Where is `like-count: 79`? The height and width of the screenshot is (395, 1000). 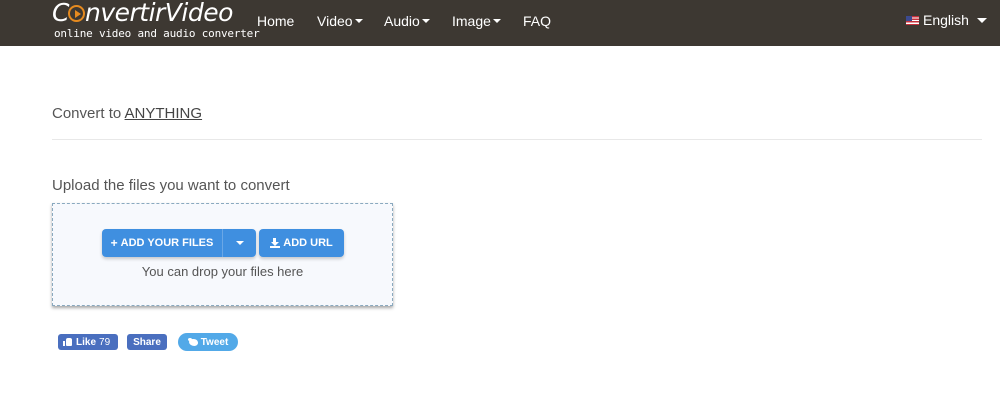 like-count: 79 is located at coordinates (105, 342).